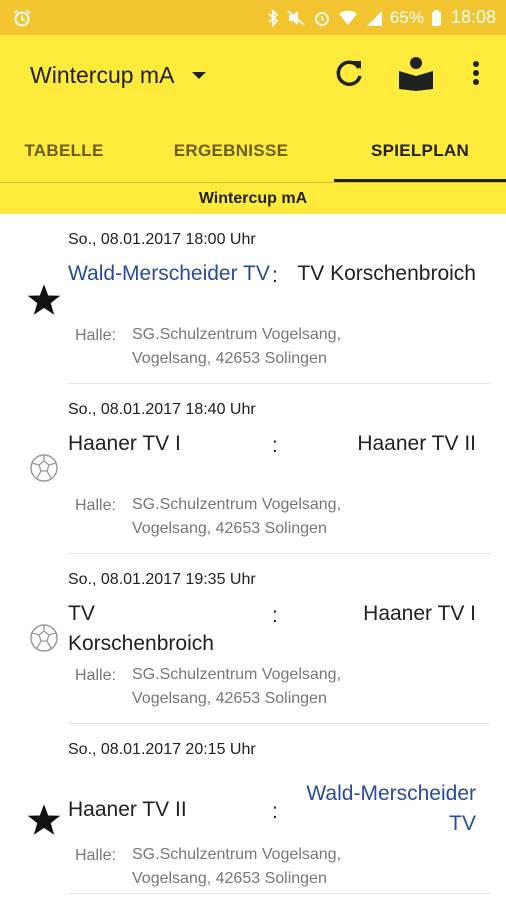 The image size is (506, 900). What do you see at coordinates (162, 239) in the screenshot?
I see `match-date: So., 08.01.2017 18:00 Uhr` at bounding box center [162, 239].